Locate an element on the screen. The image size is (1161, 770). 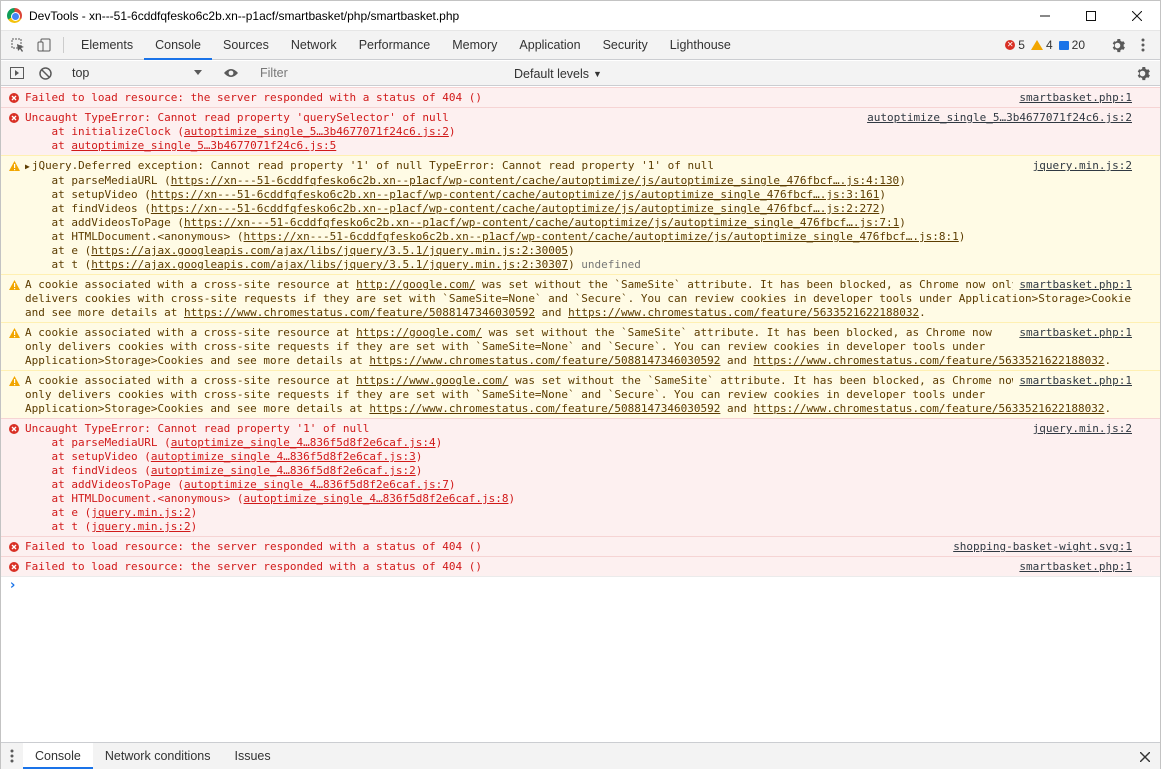
maximize-button is located at coordinates (1091, 16).